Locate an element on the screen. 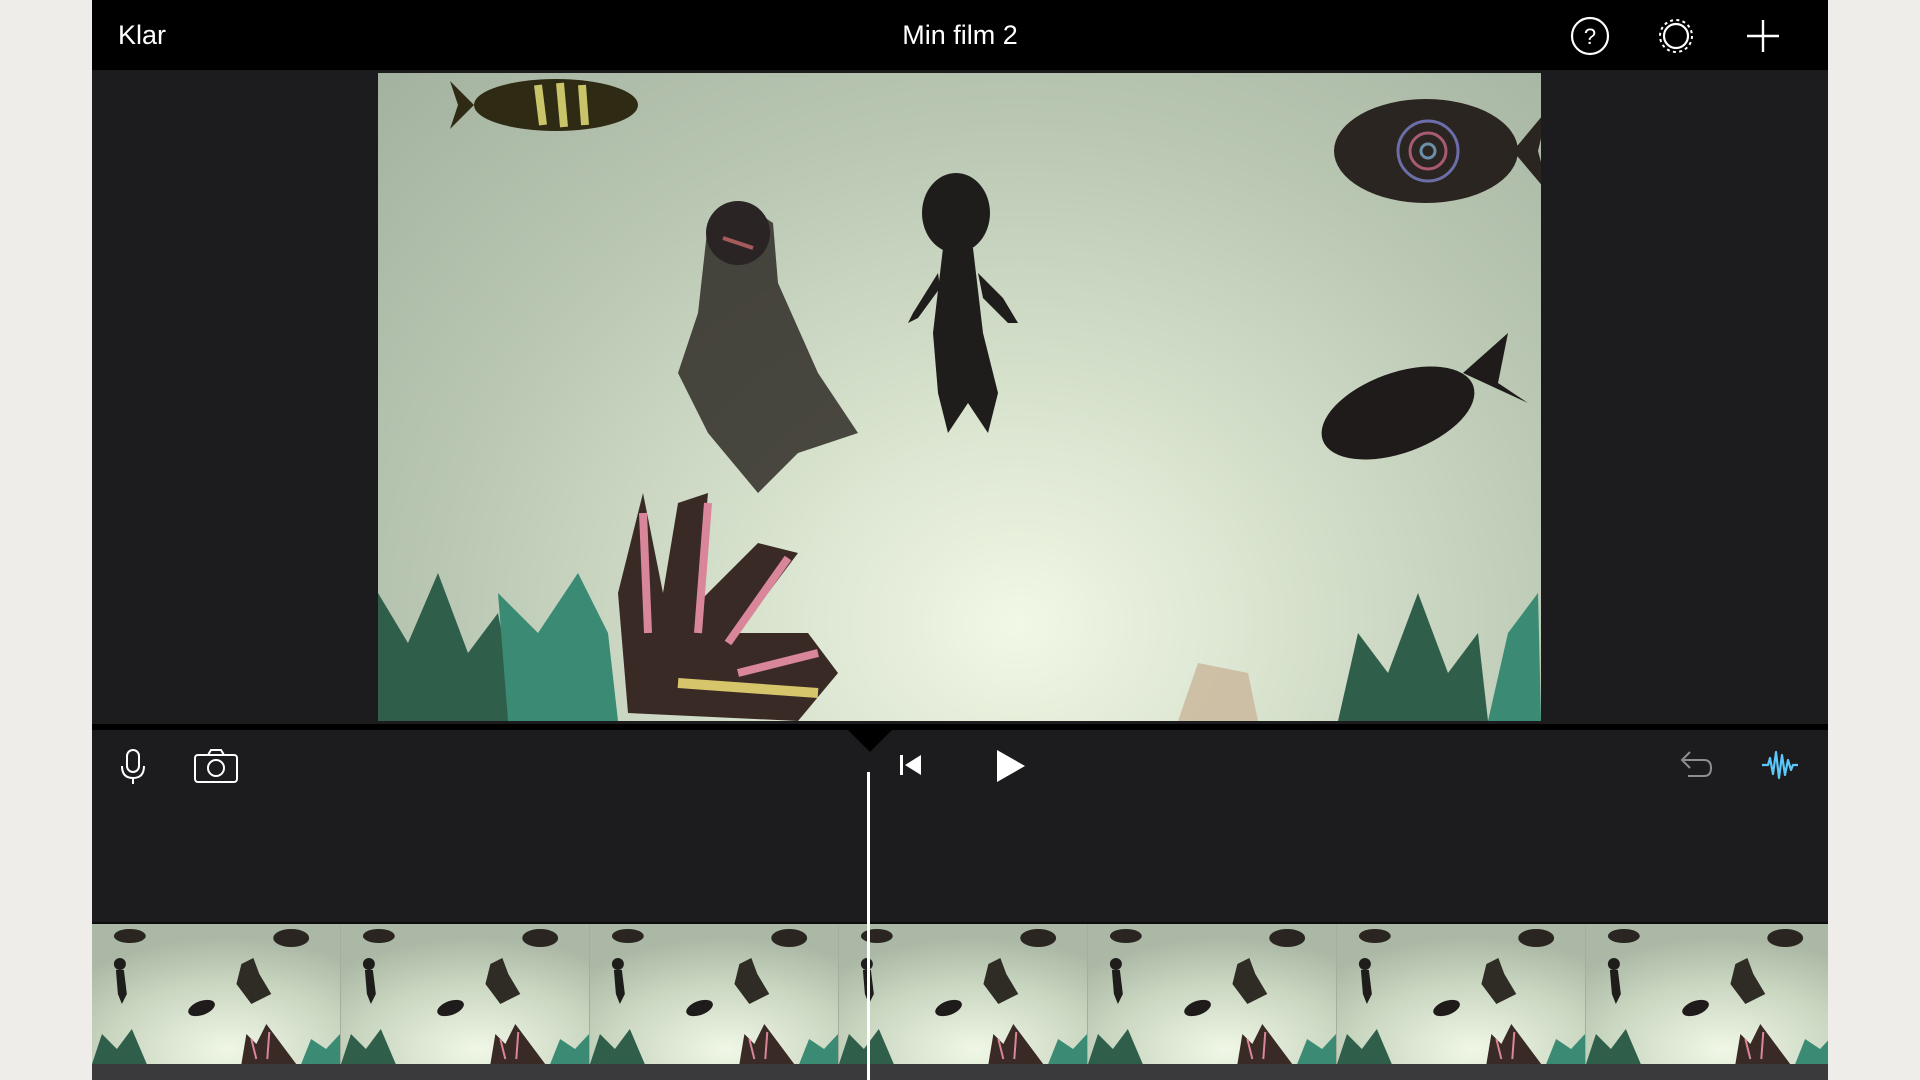  play-icon is located at coordinates (1009, 766).